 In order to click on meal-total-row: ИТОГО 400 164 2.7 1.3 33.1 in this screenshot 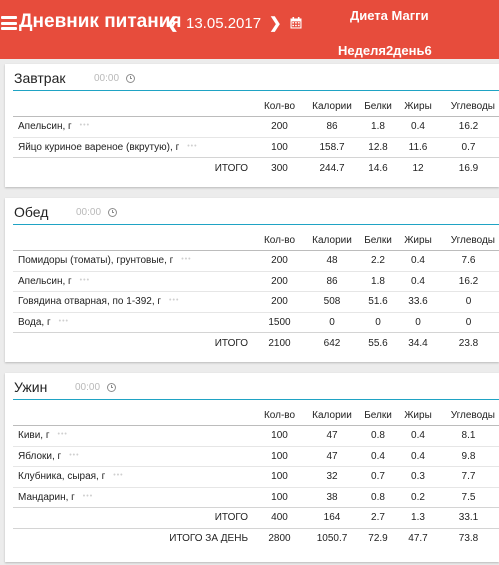, I will do `click(256, 517)`.